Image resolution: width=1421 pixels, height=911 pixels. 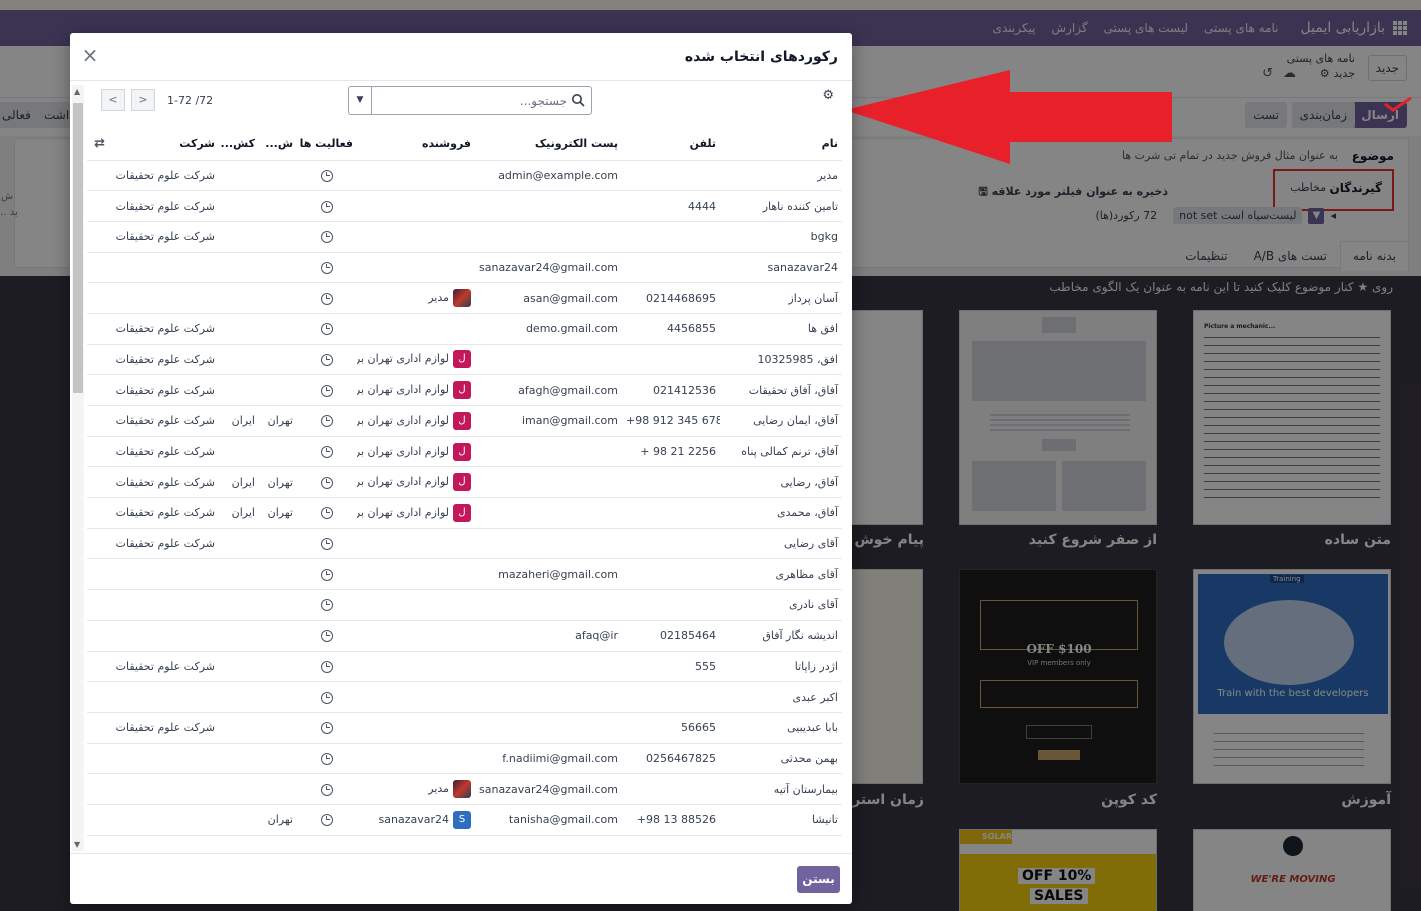 What do you see at coordinates (781, 605) in the screenshot?
I see `cell-name: آقای نادری` at bounding box center [781, 605].